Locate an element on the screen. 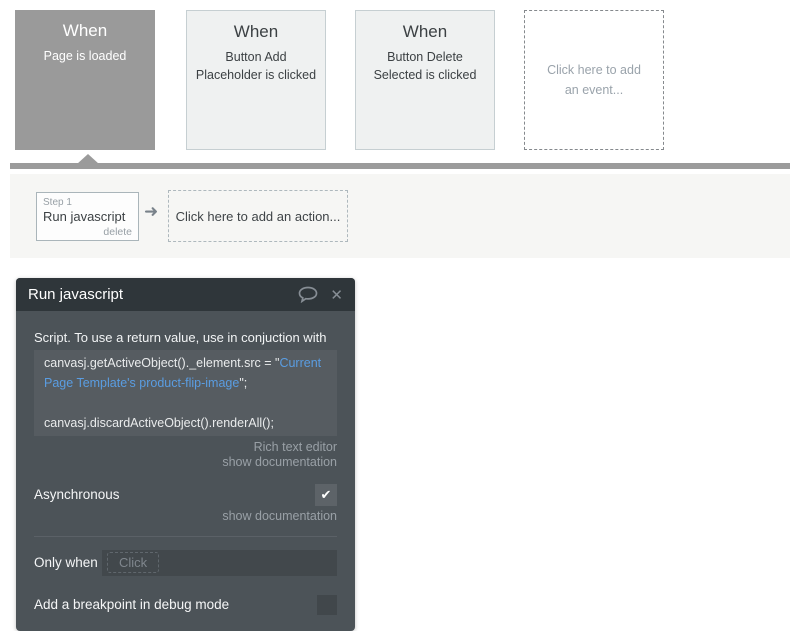 Image resolution: width=790 pixels, height=631 pixels. comment-bubble-icon is located at coordinates (308, 294).